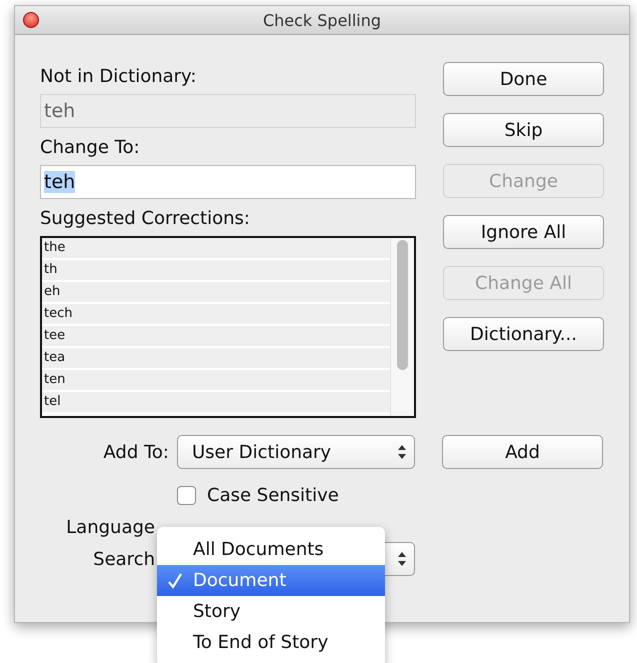 The image size is (637, 663). What do you see at coordinates (31, 20) in the screenshot?
I see `close-icon` at bounding box center [31, 20].